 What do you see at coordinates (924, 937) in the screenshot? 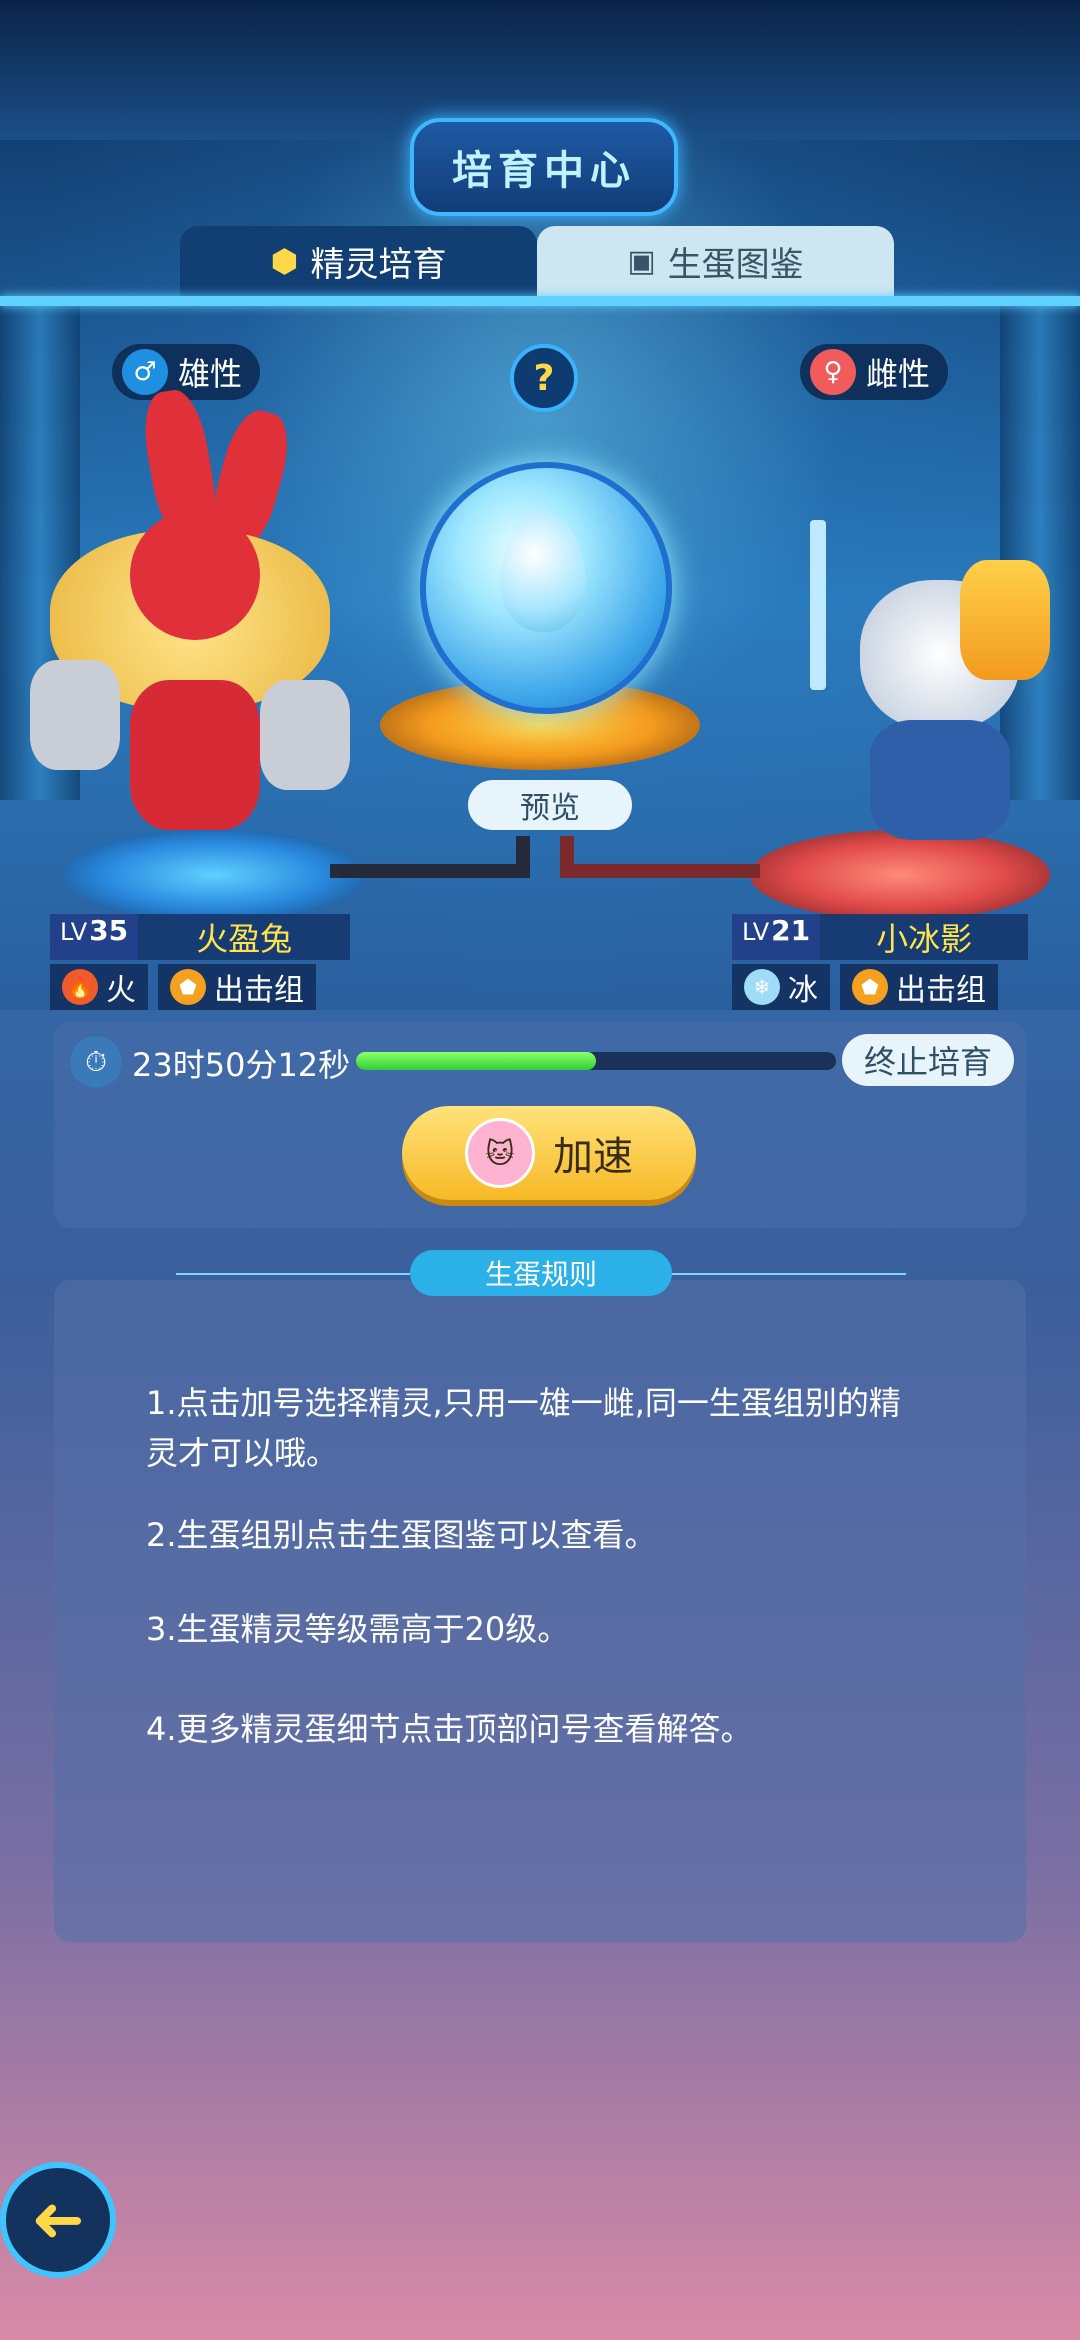
I see `pet-name: 小冰影` at bounding box center [924, 937].